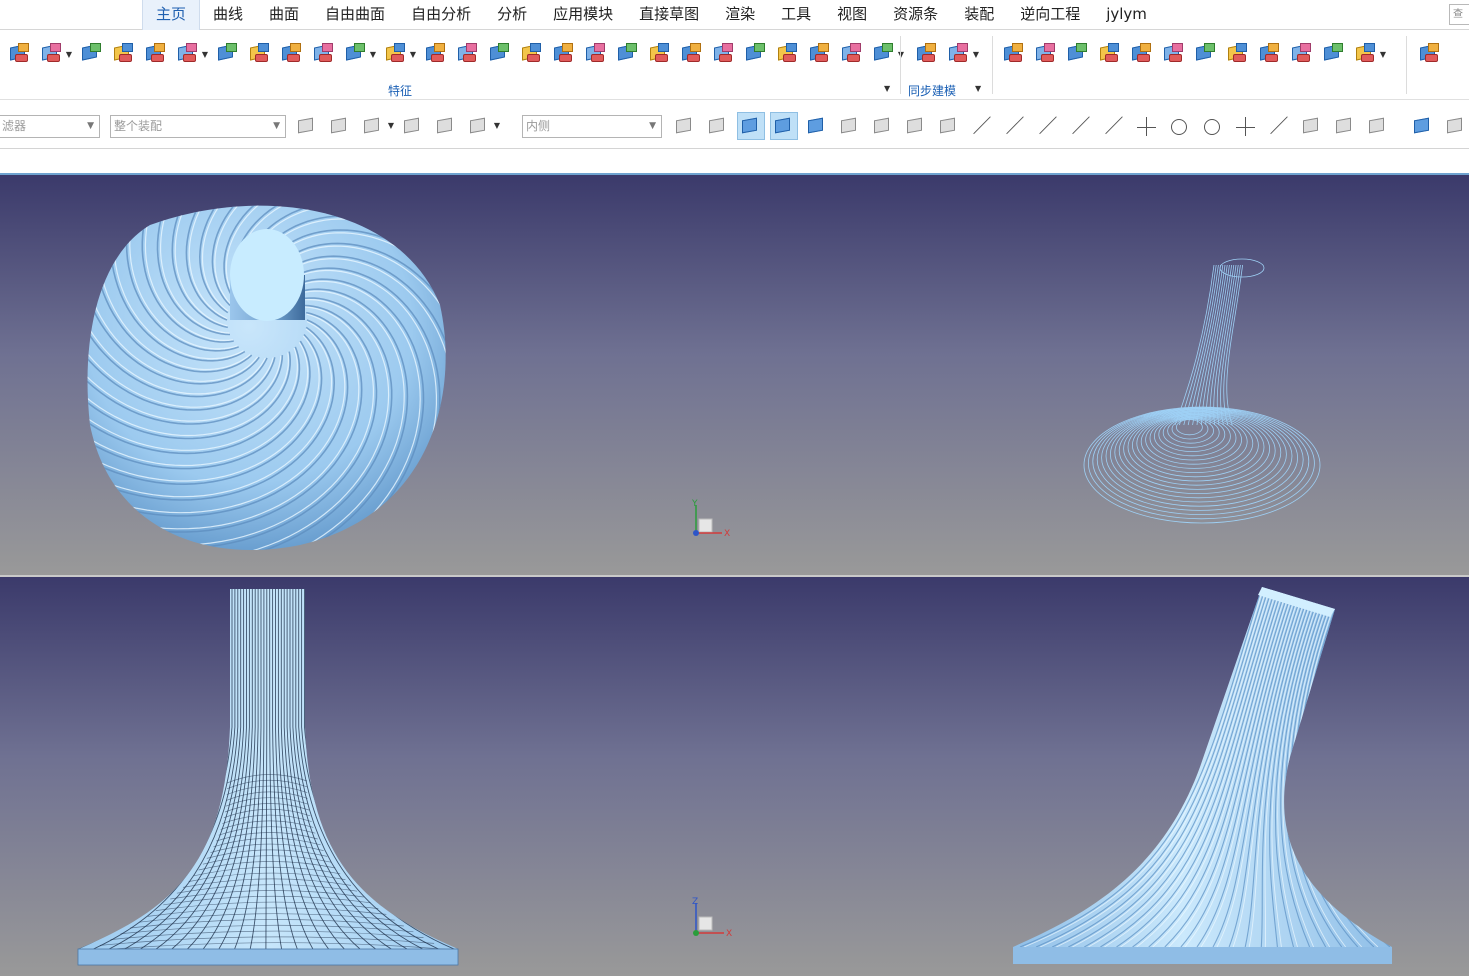 The width and height of the screenshot is (1469, 976). What do you see at coordinates (1203, 775) in the screenshot?
I see `model-side-view` at bounding box center [1203, 775].